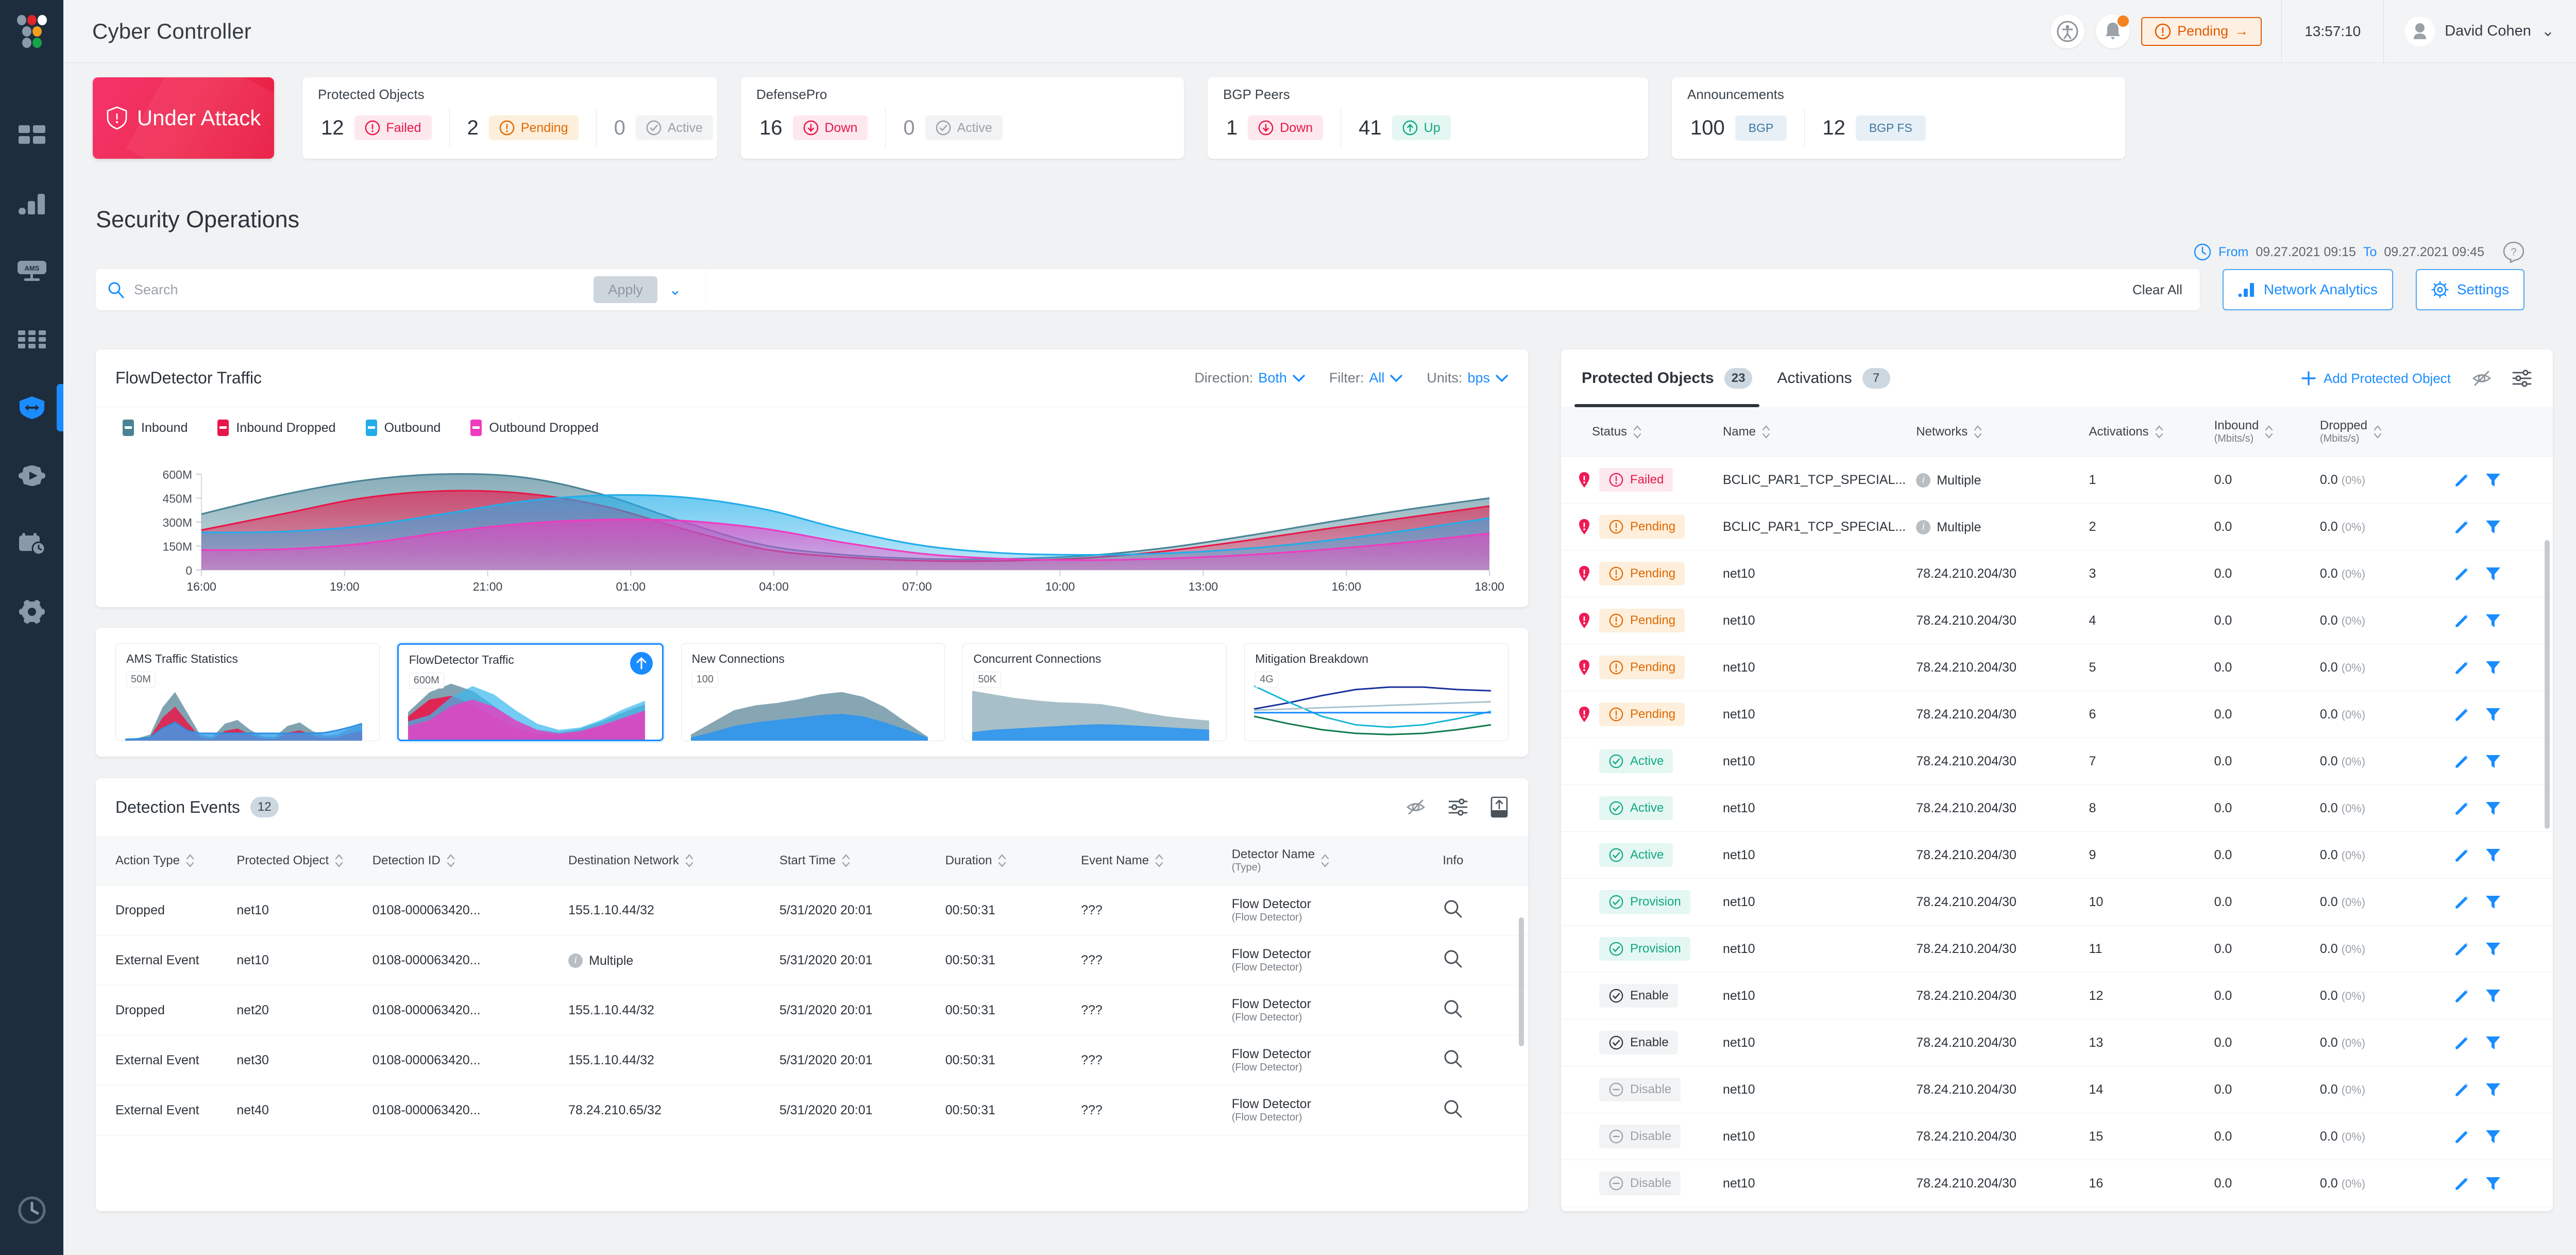 This screenshot has height=1255, width=2576. Describe the element at coordinates (1366, 378) in the screenshot. I see `filter-dropdown: Filter: All` at that location.